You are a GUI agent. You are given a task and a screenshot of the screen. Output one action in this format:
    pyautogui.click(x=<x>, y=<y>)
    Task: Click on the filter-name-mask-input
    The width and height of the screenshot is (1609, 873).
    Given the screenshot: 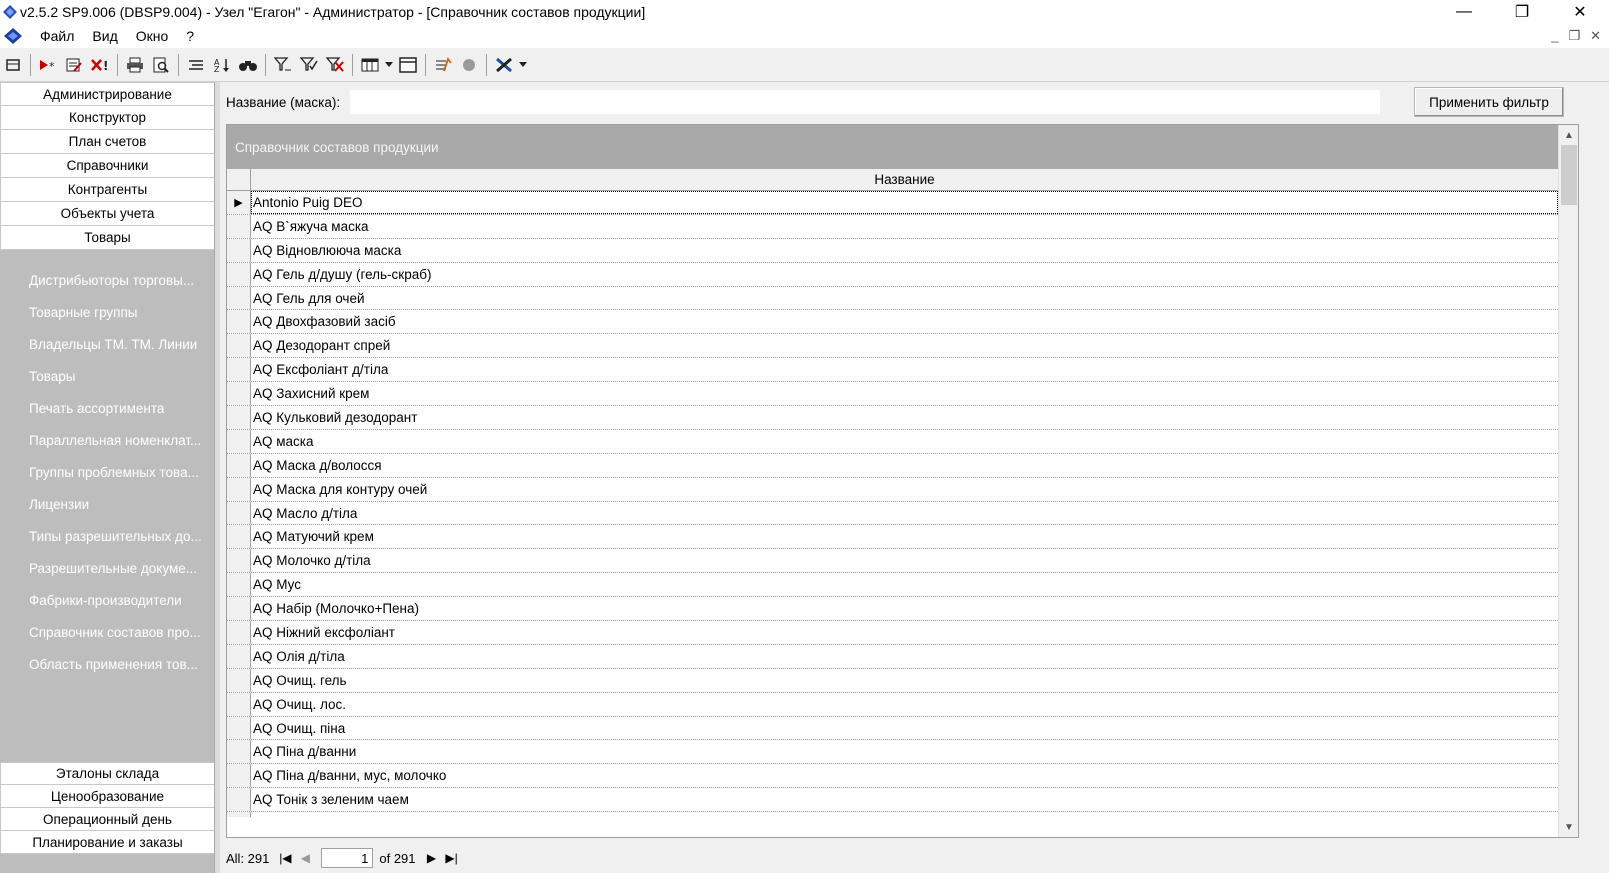 What is the action you would take?
    pyautogui.click(x=865, y=102)
    